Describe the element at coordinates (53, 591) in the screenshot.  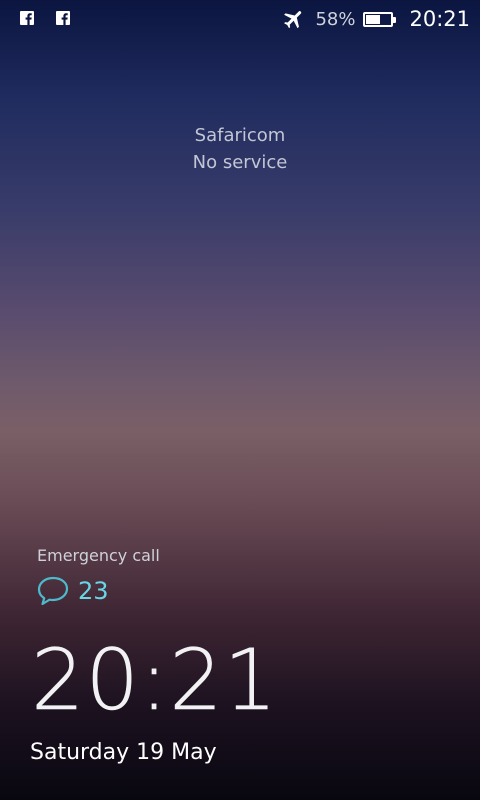
I see `chat-bubble-icon` at that location.